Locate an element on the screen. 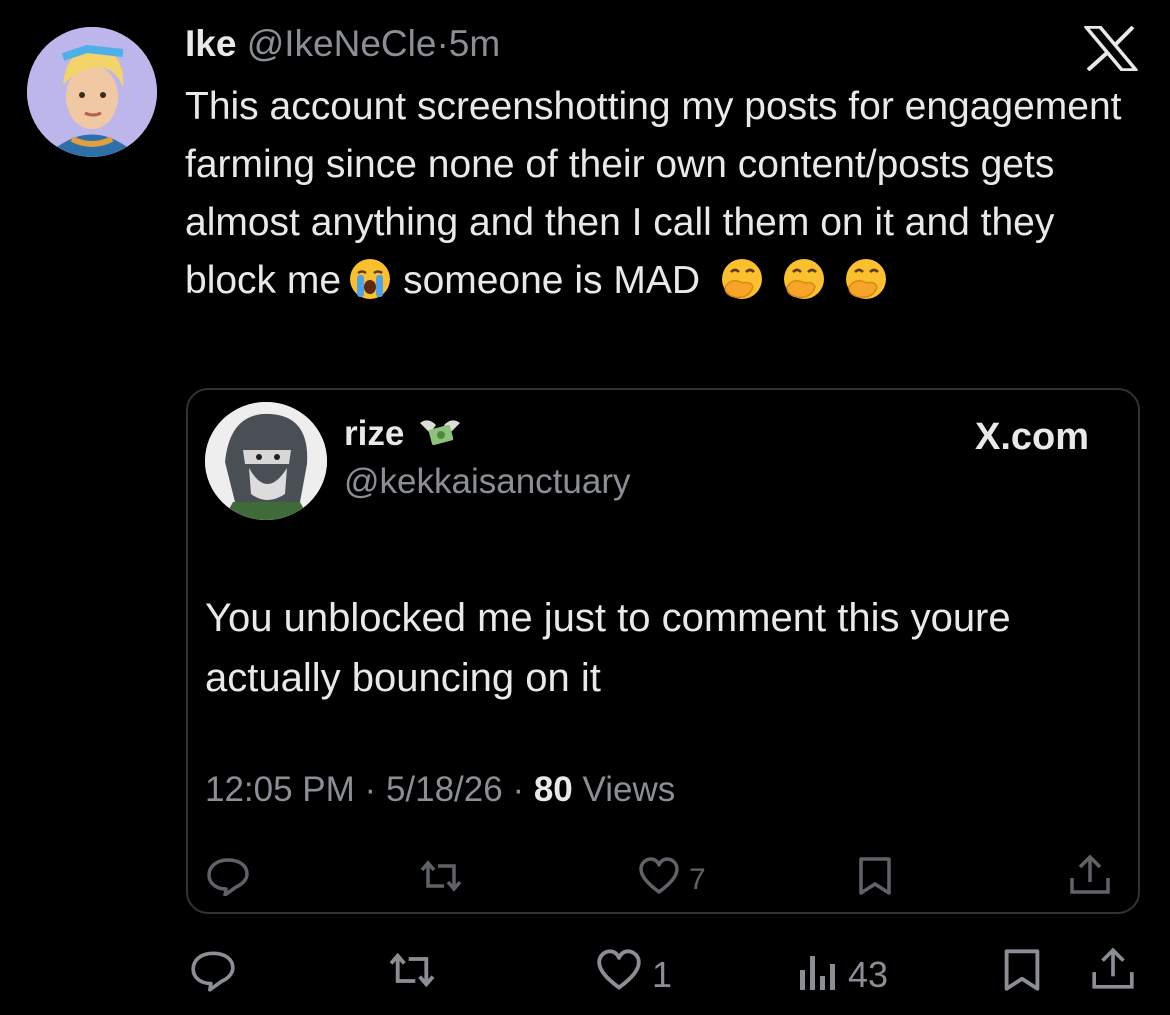  reply-button is located at coordinates (213, 974).